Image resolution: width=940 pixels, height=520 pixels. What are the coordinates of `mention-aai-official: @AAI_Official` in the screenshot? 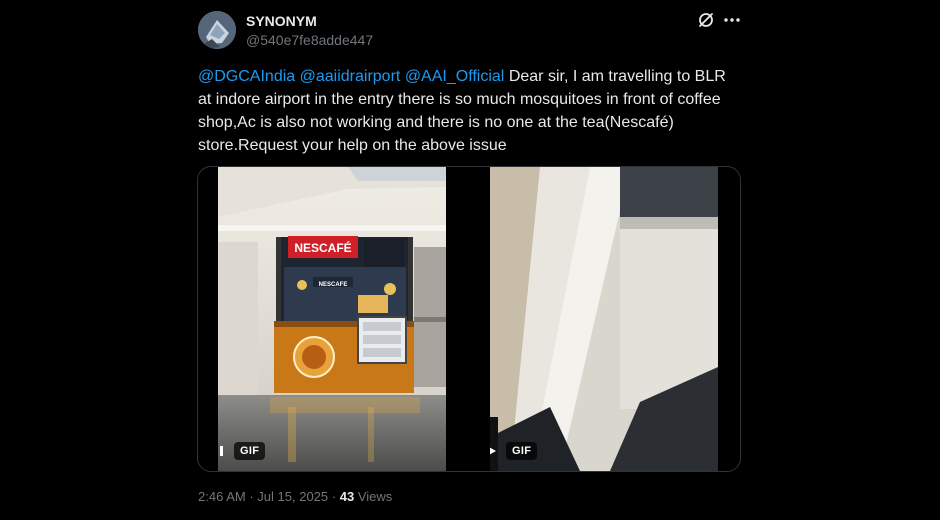 It's located at (455, 76).